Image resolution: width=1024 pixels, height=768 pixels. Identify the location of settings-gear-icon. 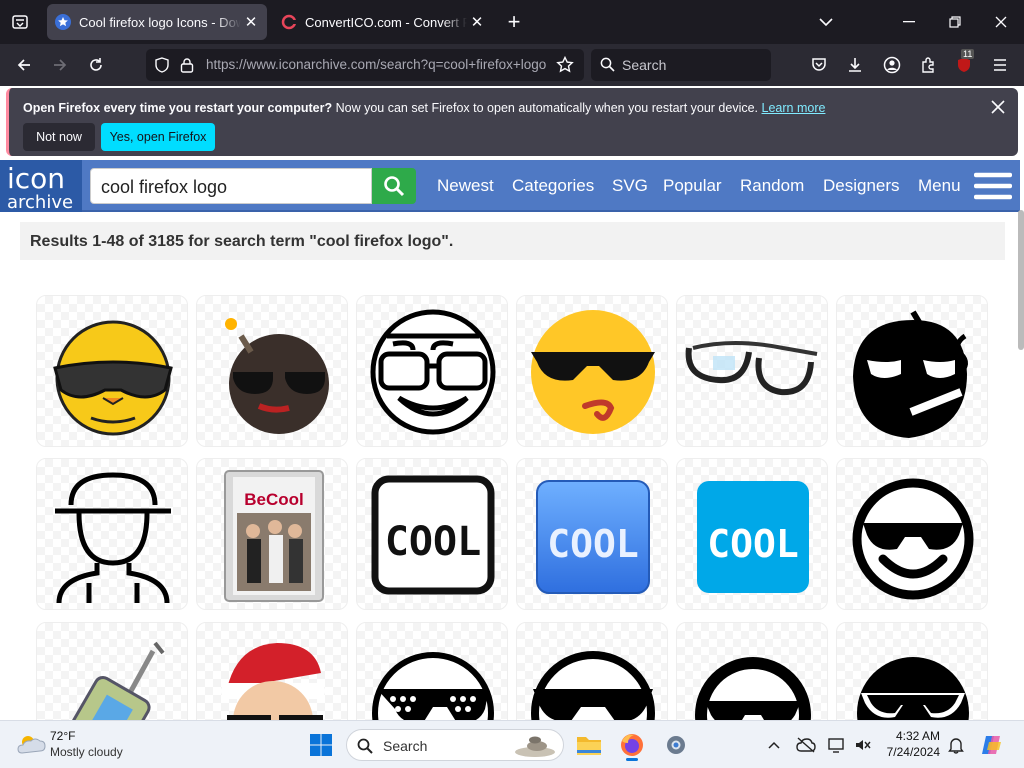
(676, 745).